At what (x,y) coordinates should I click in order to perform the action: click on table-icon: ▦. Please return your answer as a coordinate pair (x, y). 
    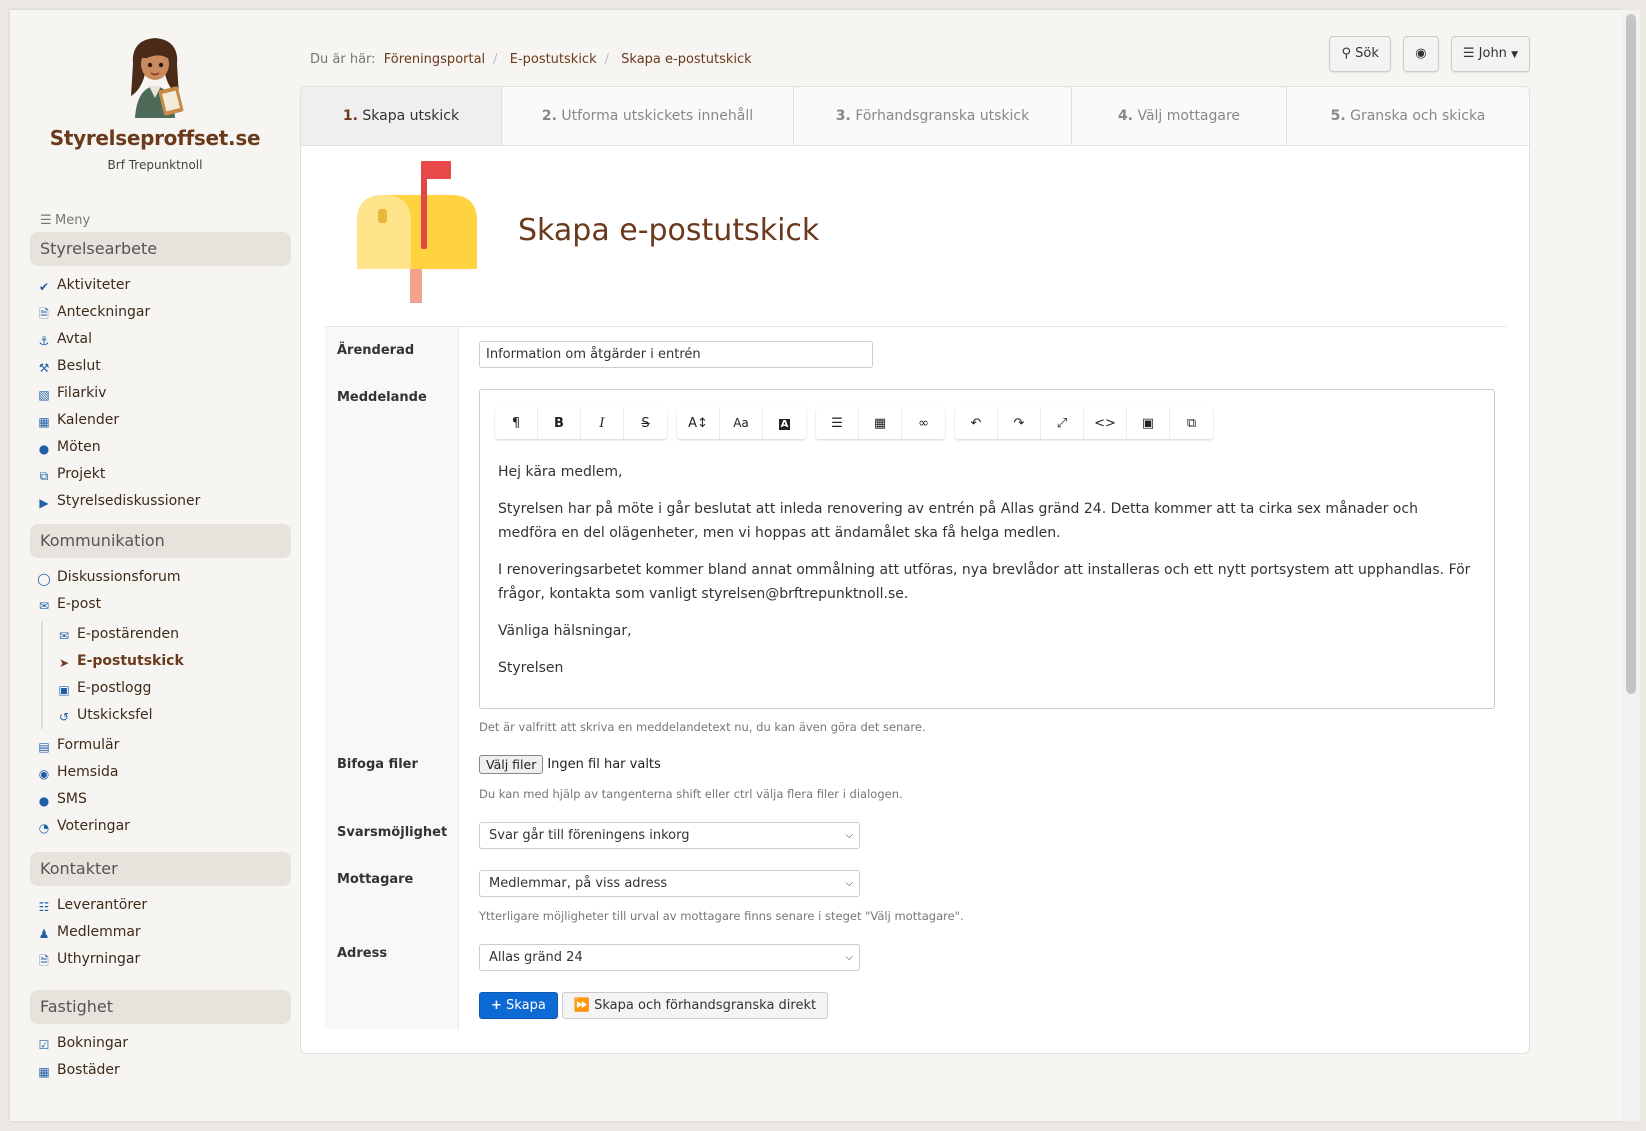
    Looking at the image, I should click on (880, 423).